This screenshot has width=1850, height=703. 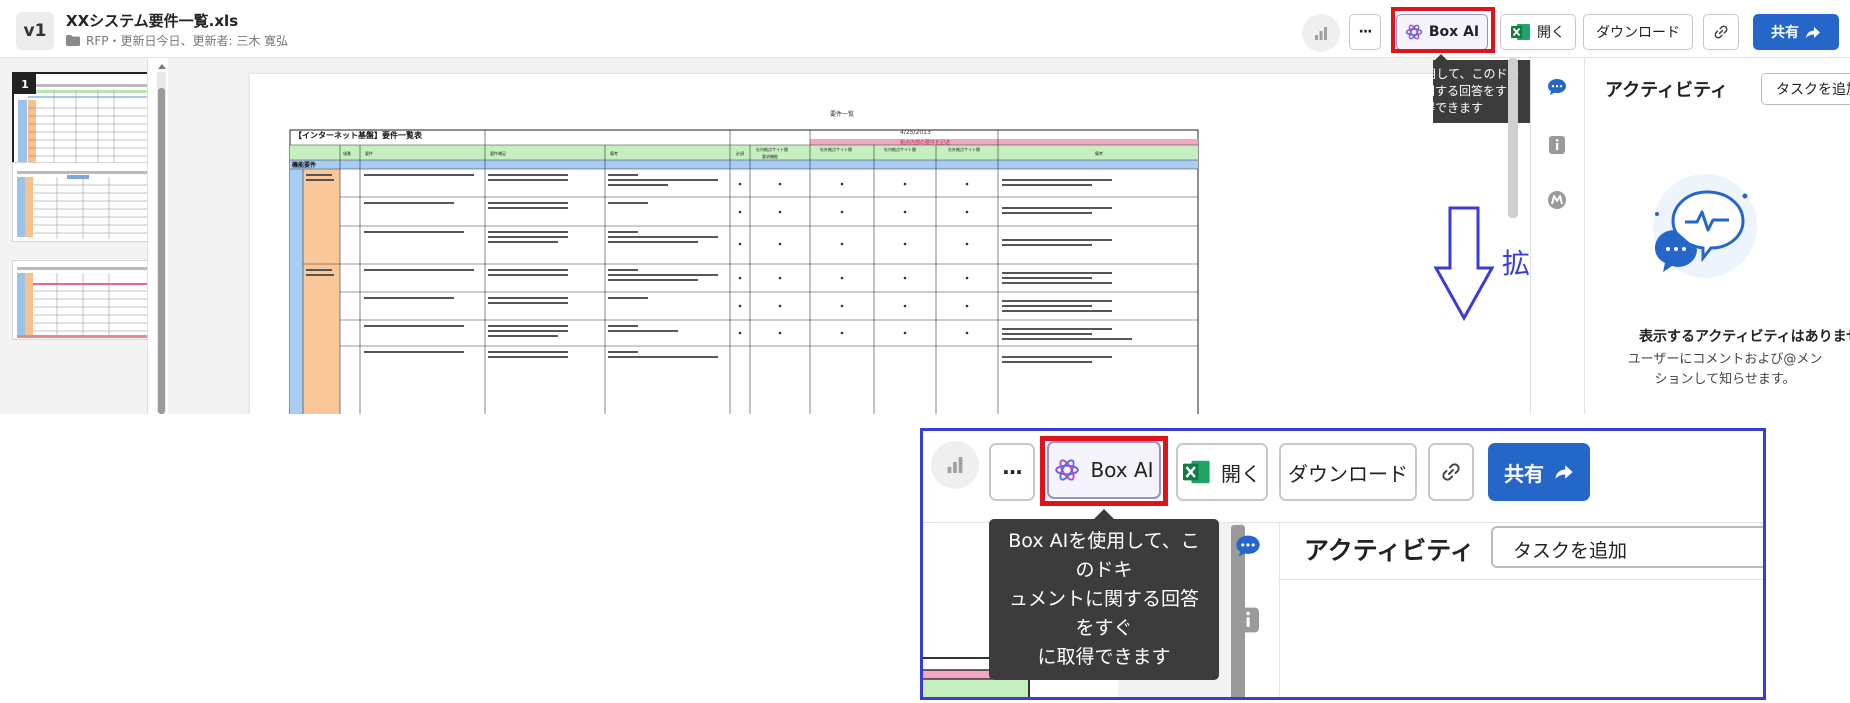 I want to click on copy-link-button, so click(x=1721, y=32).